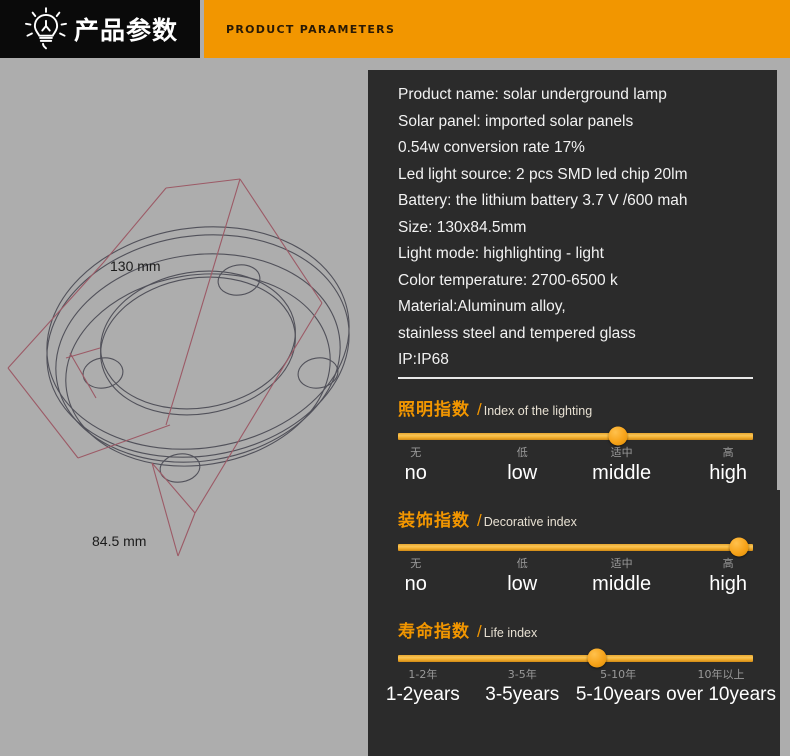  What do you see at coordinates (497, 29) in the screenshot?
I see `header-subtitle-block: PRODUCT PARAMETERS` at bounding box center [497, 29].